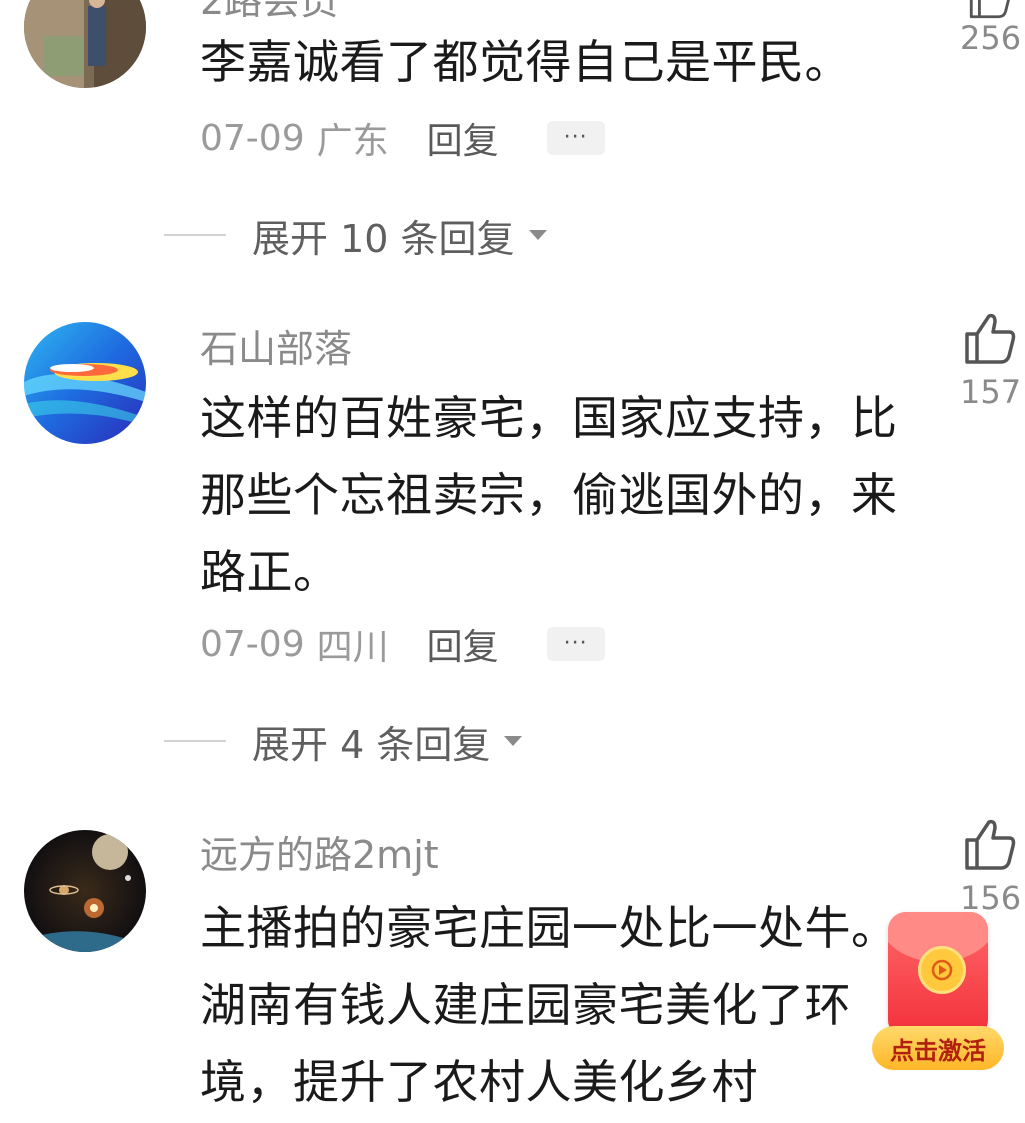 The width and height of the screenshot is (1025, 1123). I want to click on red-packet-widget: 点击激活, so click(938, 991).